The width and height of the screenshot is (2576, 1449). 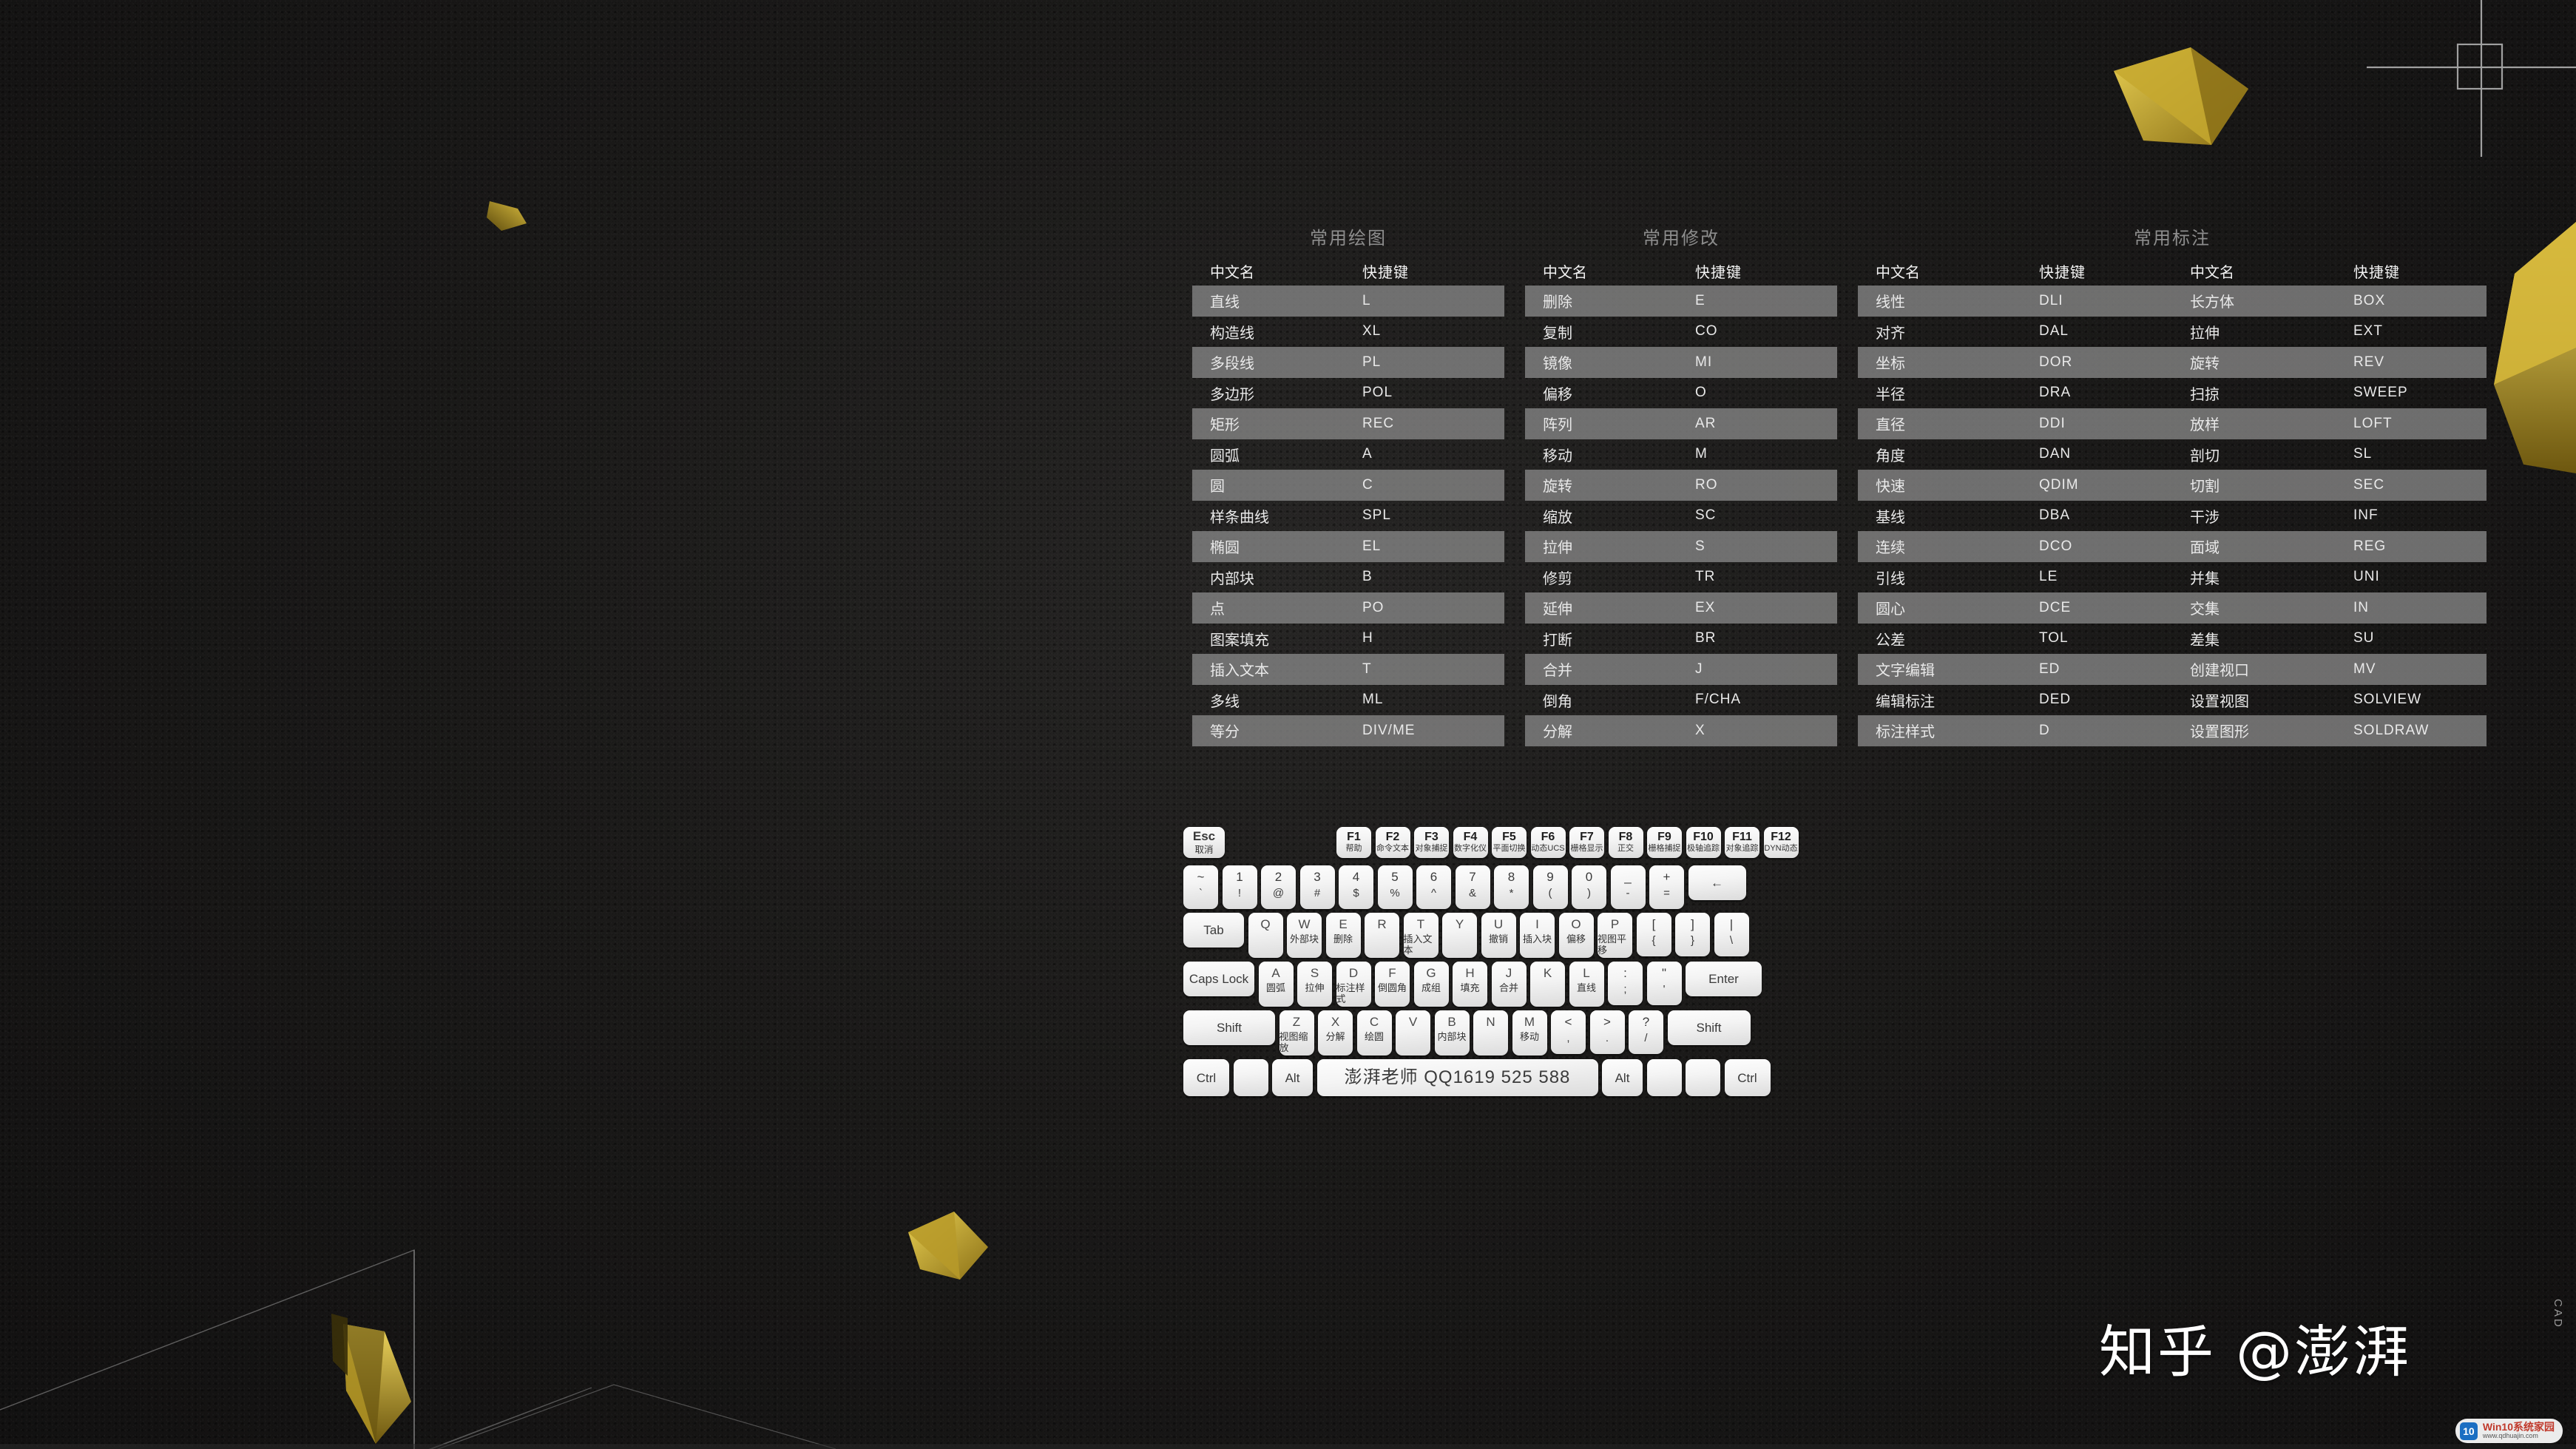 I want to click on key-b-5: B 内部块, so click(x=1452, y=1032).